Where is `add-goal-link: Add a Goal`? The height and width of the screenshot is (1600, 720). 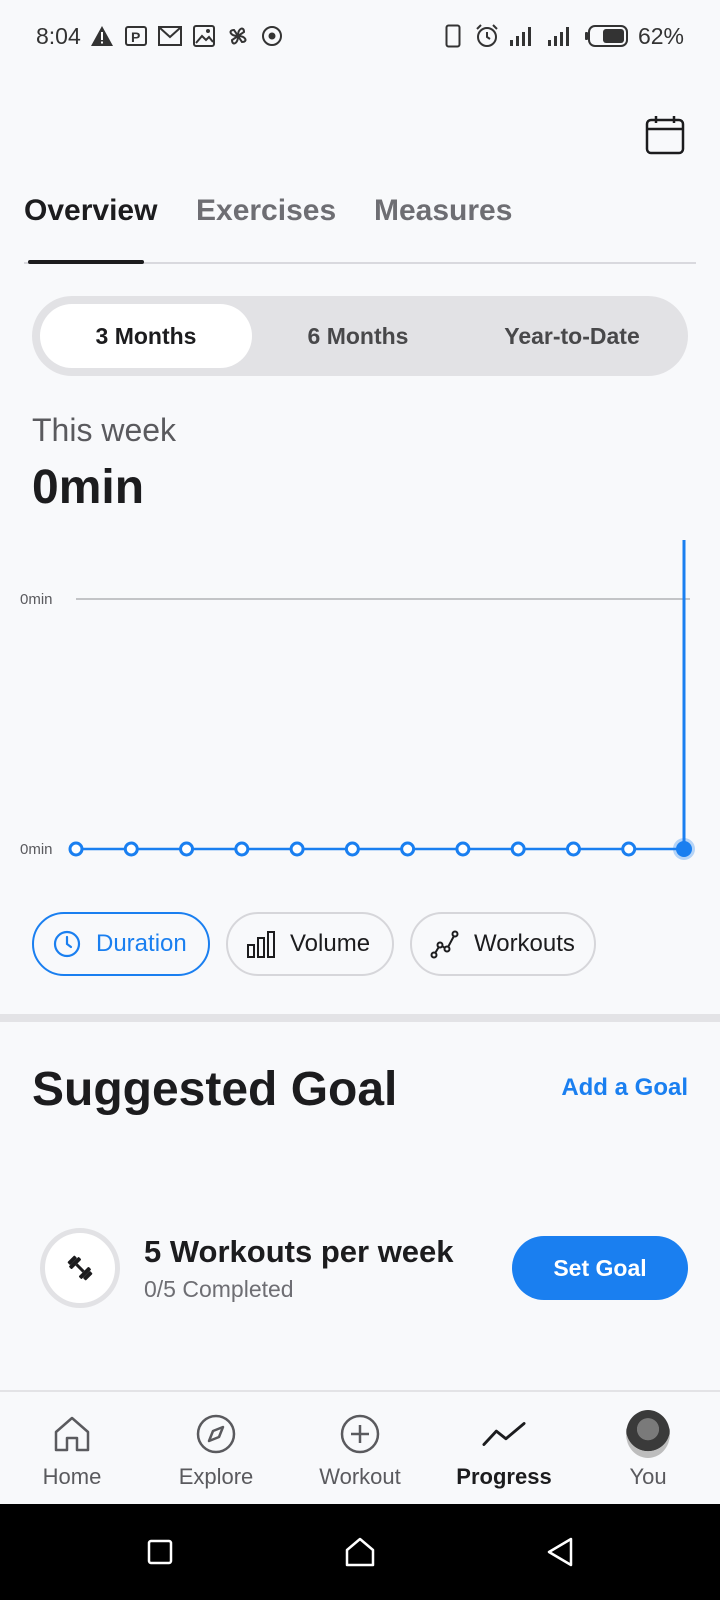
add-goal-link: Add a Goal is located at coordinates (624, 1088).